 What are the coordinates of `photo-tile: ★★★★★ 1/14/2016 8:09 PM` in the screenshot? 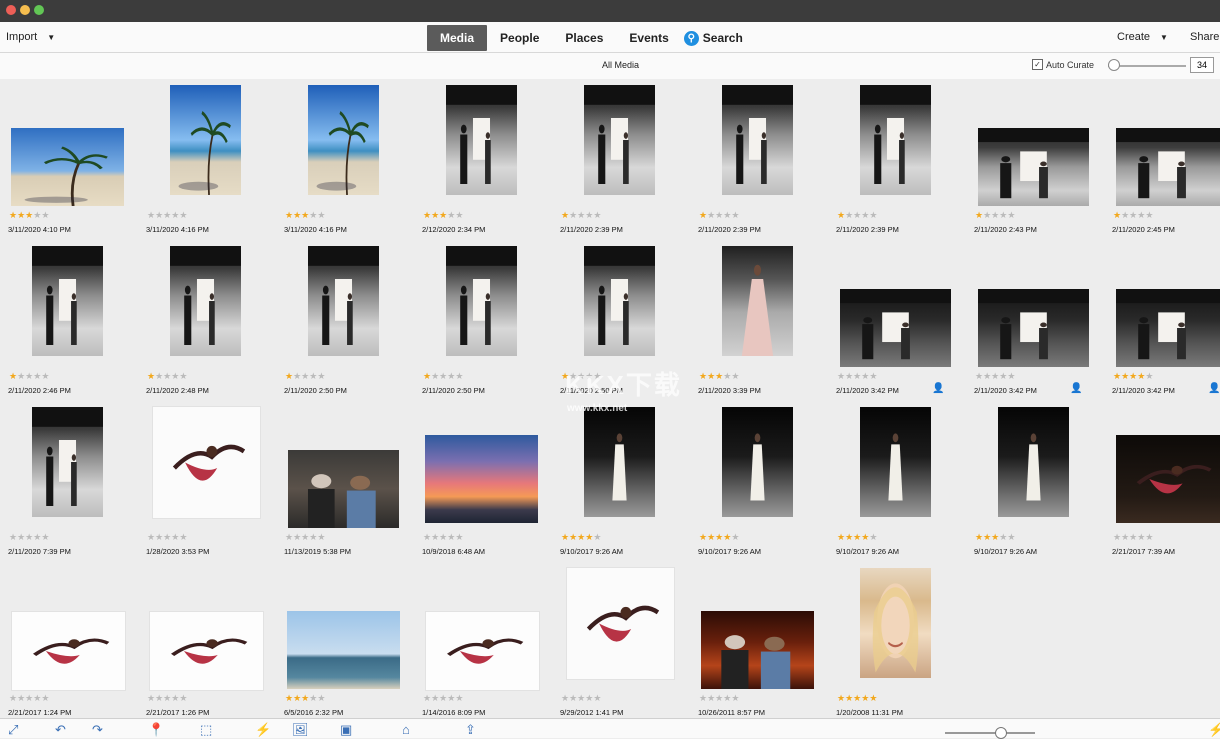 It's located at (478, 640).